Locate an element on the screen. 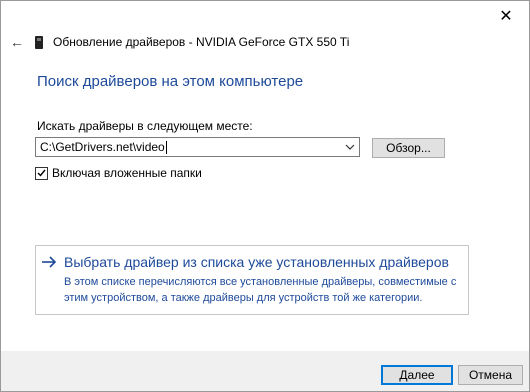 This screenshot has height=392, width=530. path-input: C:\GetDrivers.net\video is located at coordinates (188, 147).